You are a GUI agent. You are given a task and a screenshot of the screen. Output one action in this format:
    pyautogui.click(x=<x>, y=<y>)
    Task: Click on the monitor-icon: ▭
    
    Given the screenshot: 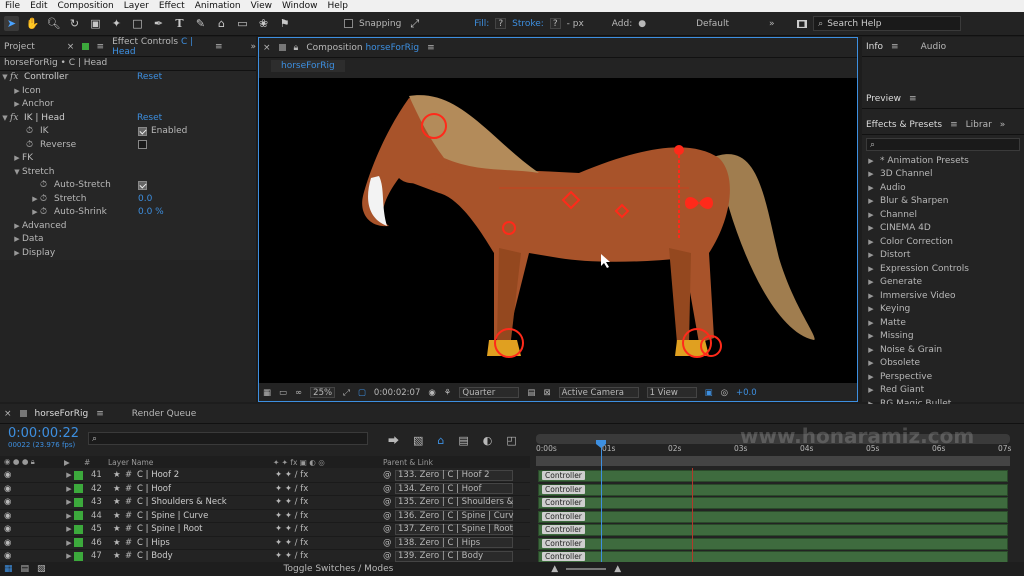 What is the action you would take?
    pyautogui.click(x=283, y=393)
    